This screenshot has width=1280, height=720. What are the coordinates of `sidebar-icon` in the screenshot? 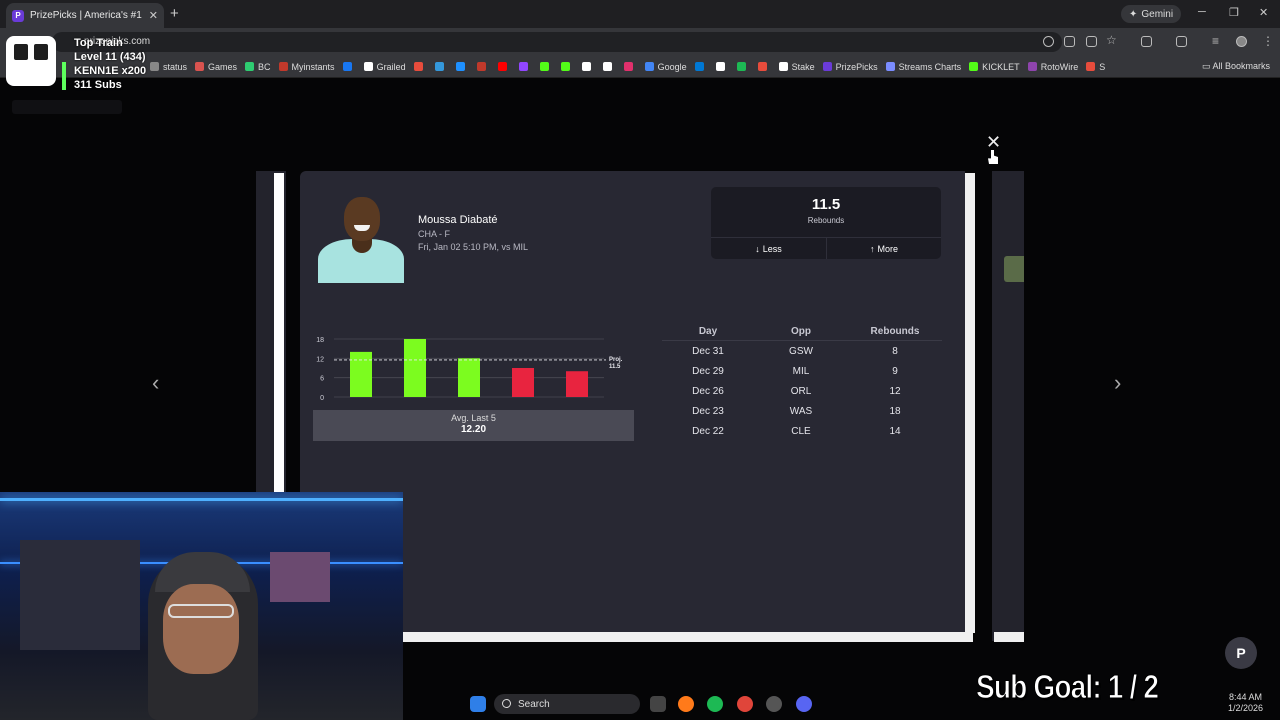 It's located at (1181, 41).